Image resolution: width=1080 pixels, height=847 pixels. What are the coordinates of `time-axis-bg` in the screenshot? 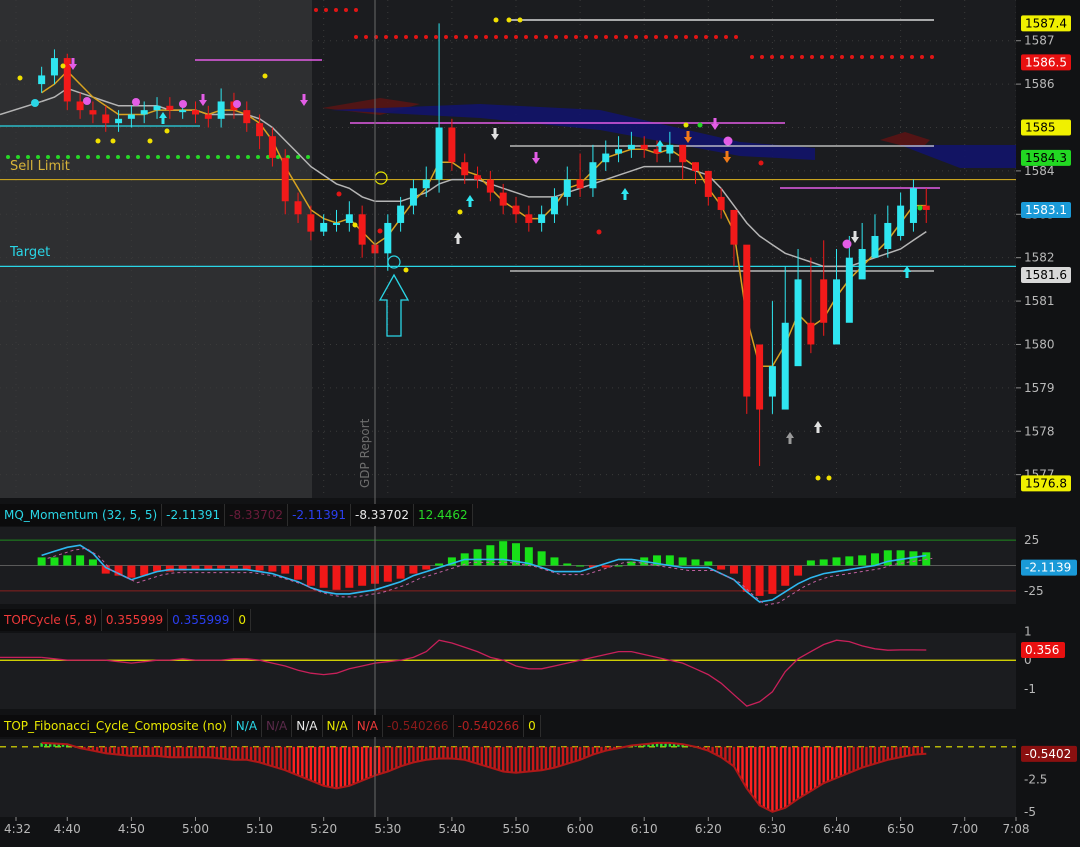 It's located at (540, 830).